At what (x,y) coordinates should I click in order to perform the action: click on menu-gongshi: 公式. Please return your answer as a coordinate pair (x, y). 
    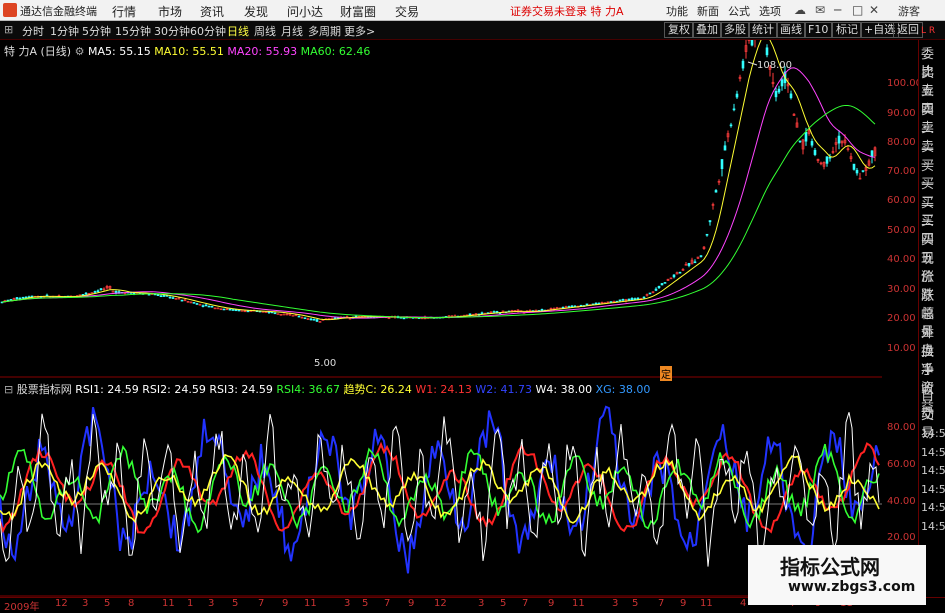
    Looking at the image, I should click on (739, 11).